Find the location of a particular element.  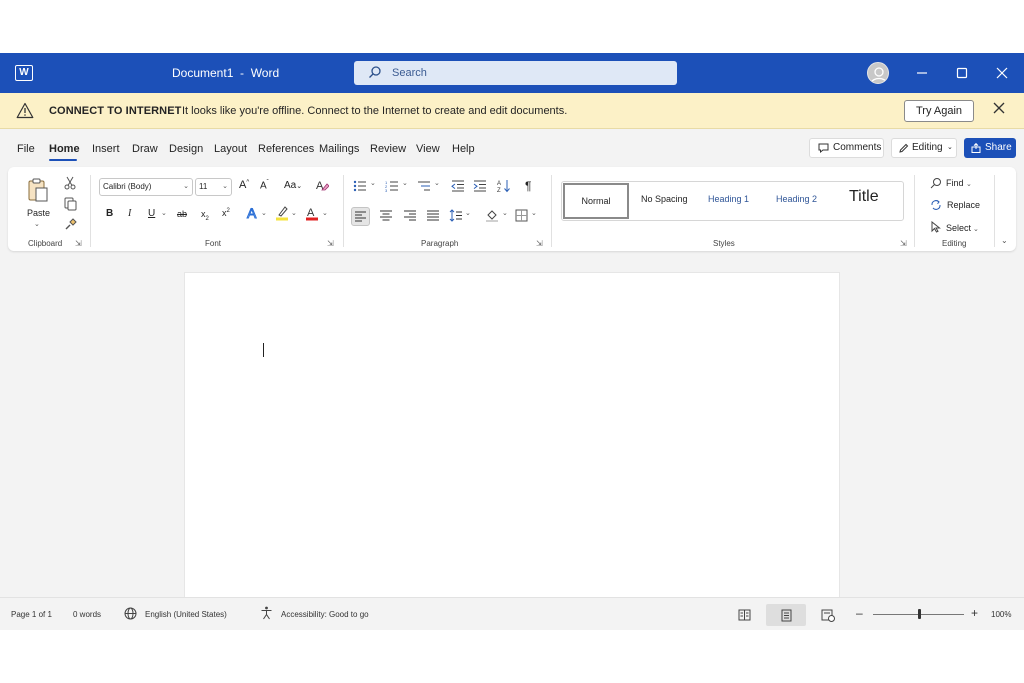

align-left-button is located at coordinates (360, 216).